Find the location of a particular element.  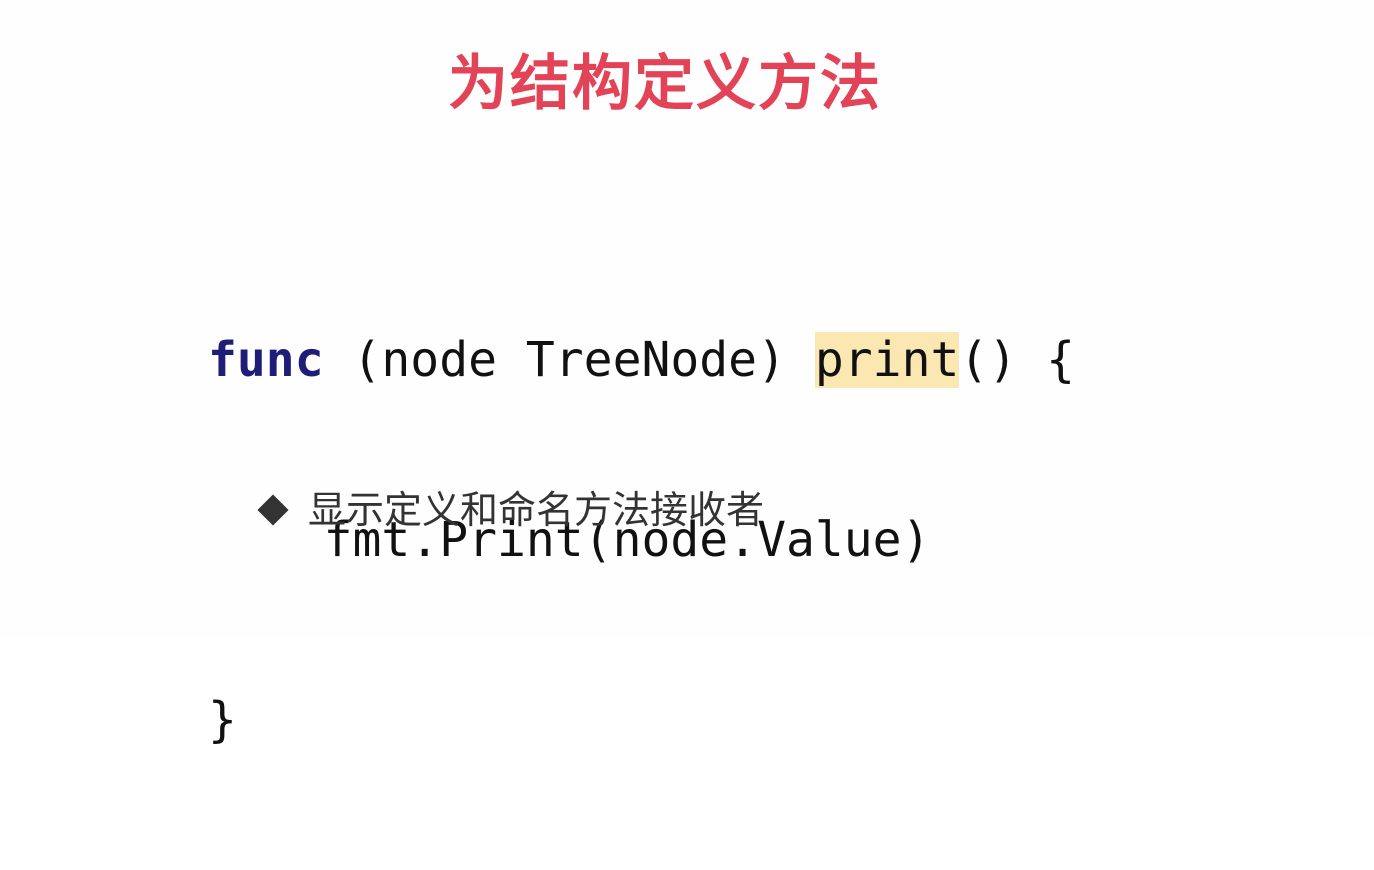

method-signature-rest: () { is located at coordinates (1017, 360).